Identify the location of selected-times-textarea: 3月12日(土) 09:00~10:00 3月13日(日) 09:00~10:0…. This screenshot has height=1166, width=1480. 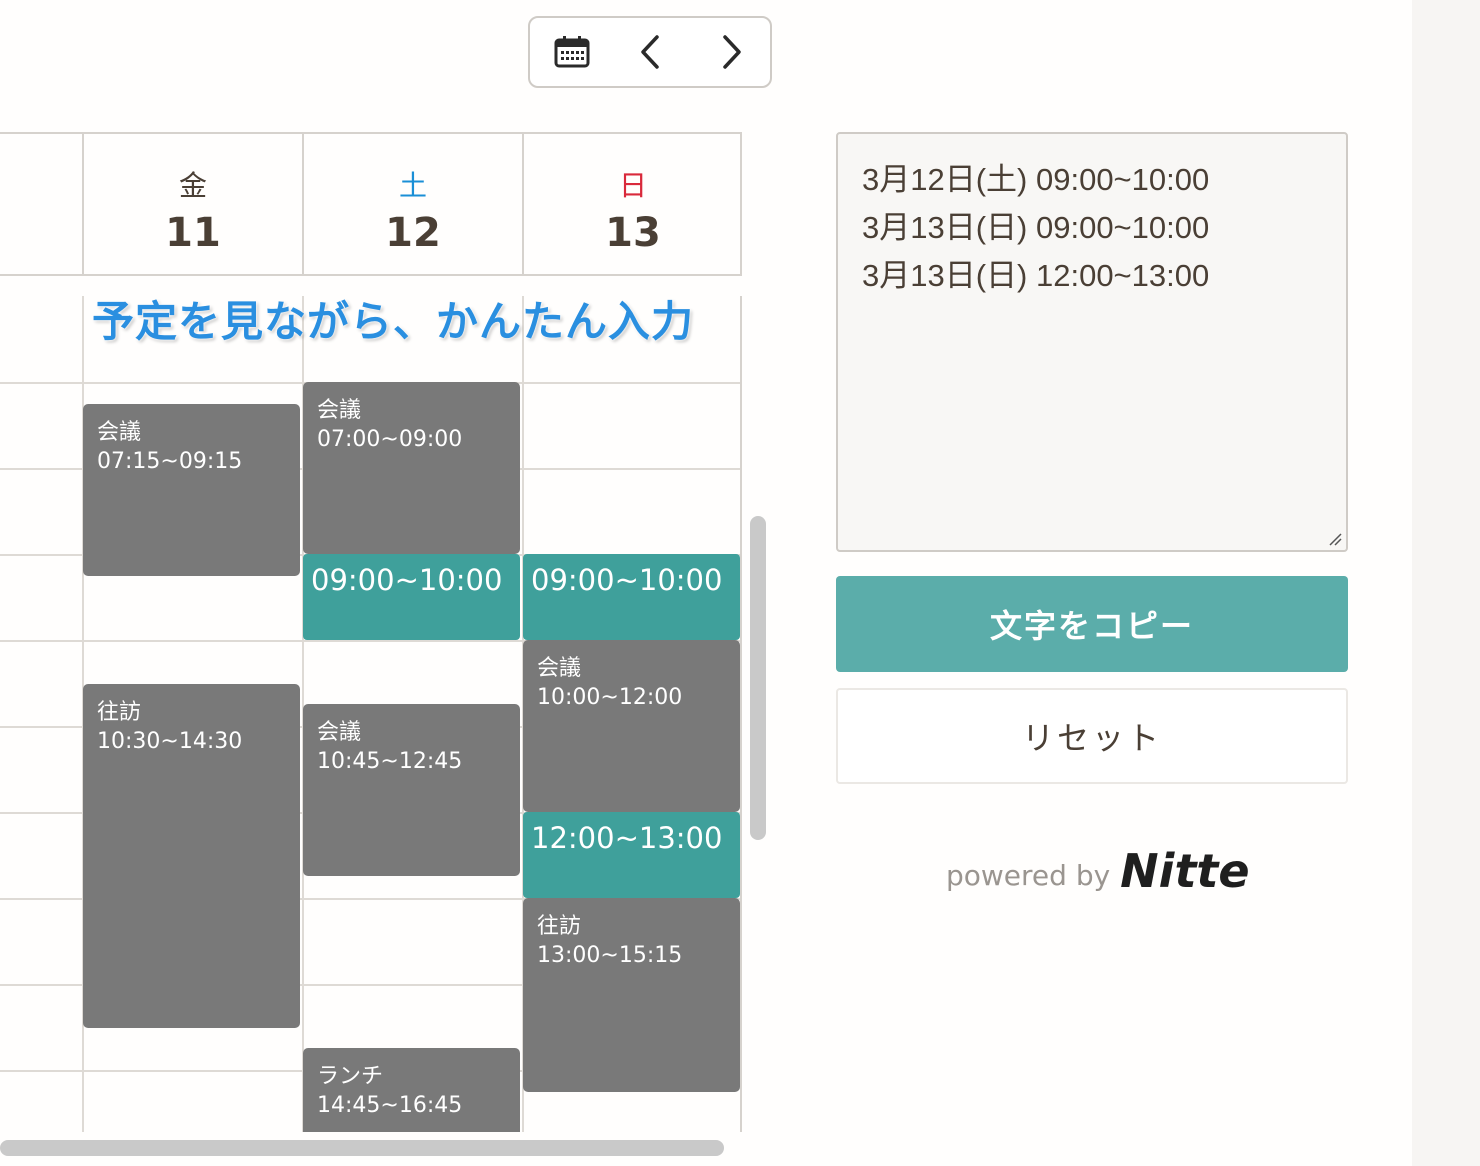
(1092, 342).